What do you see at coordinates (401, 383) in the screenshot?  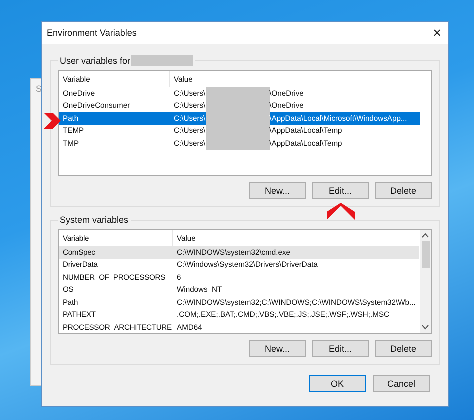 I see `dialog-button: Cancel` at bounding box center [401, 383].